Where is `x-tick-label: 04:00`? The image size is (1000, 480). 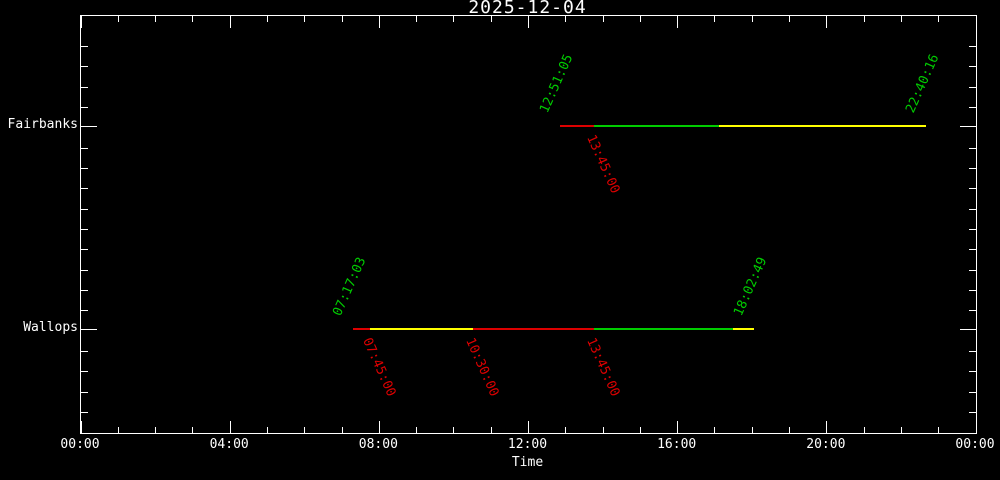 x-tick-label: 04:00 is located at coordinates (229, 444).